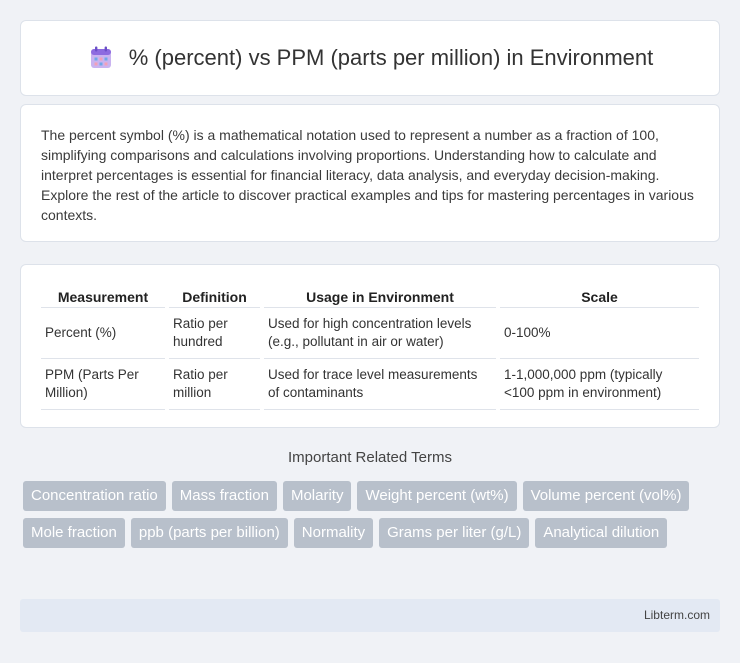 This screenshot has height=663, width=740. I want to click on footer: Libterm.com, so click(370, 615).